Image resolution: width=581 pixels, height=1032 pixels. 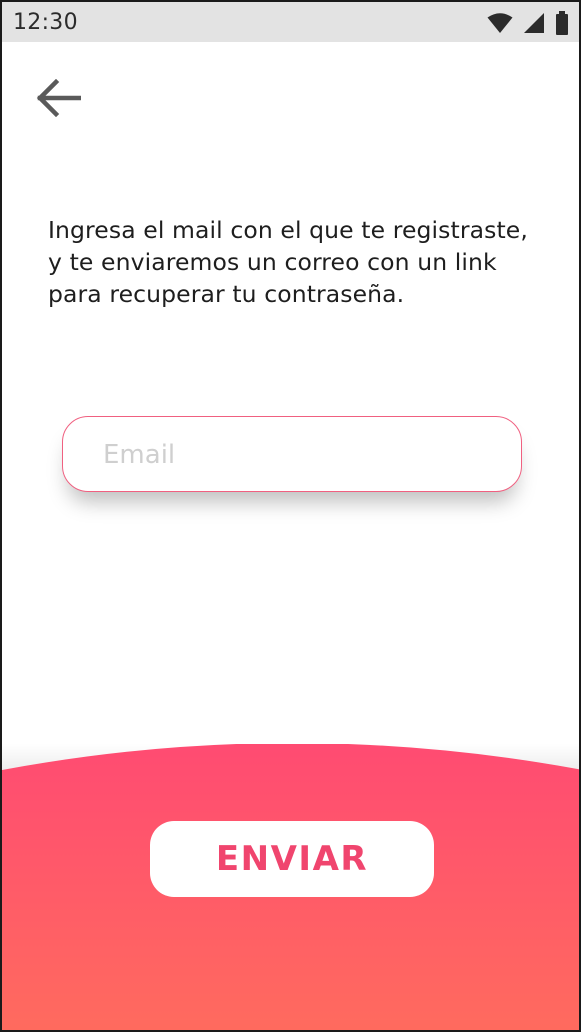 I want to click on status-bar: 12:30, so click(x=290, y=22).